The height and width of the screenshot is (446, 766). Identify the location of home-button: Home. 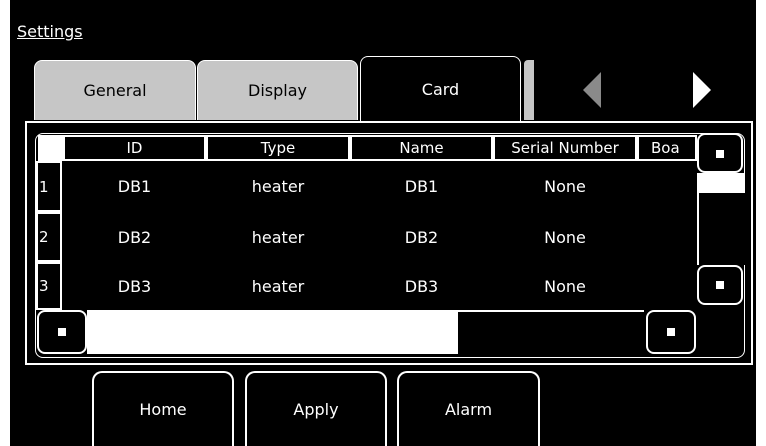
(163, 408).